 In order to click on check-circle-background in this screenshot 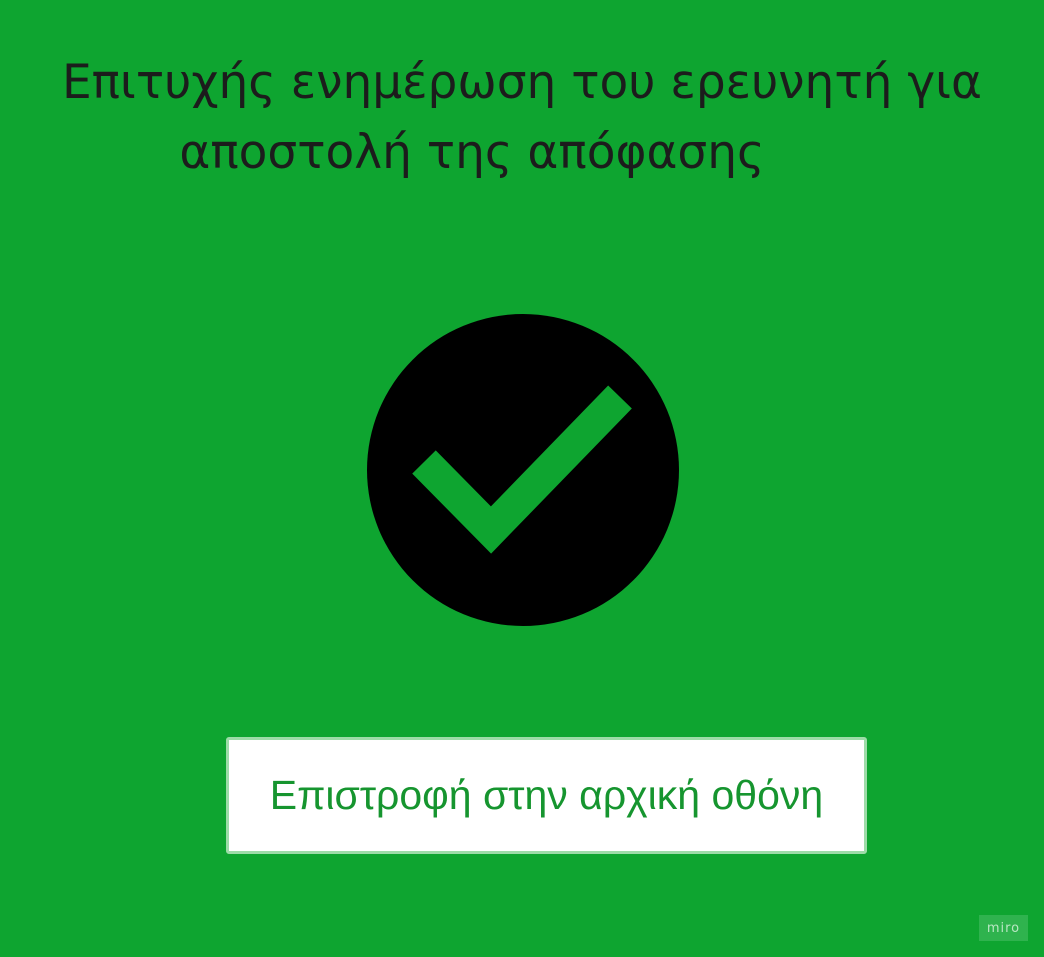, I will do `click(523, 470)`.